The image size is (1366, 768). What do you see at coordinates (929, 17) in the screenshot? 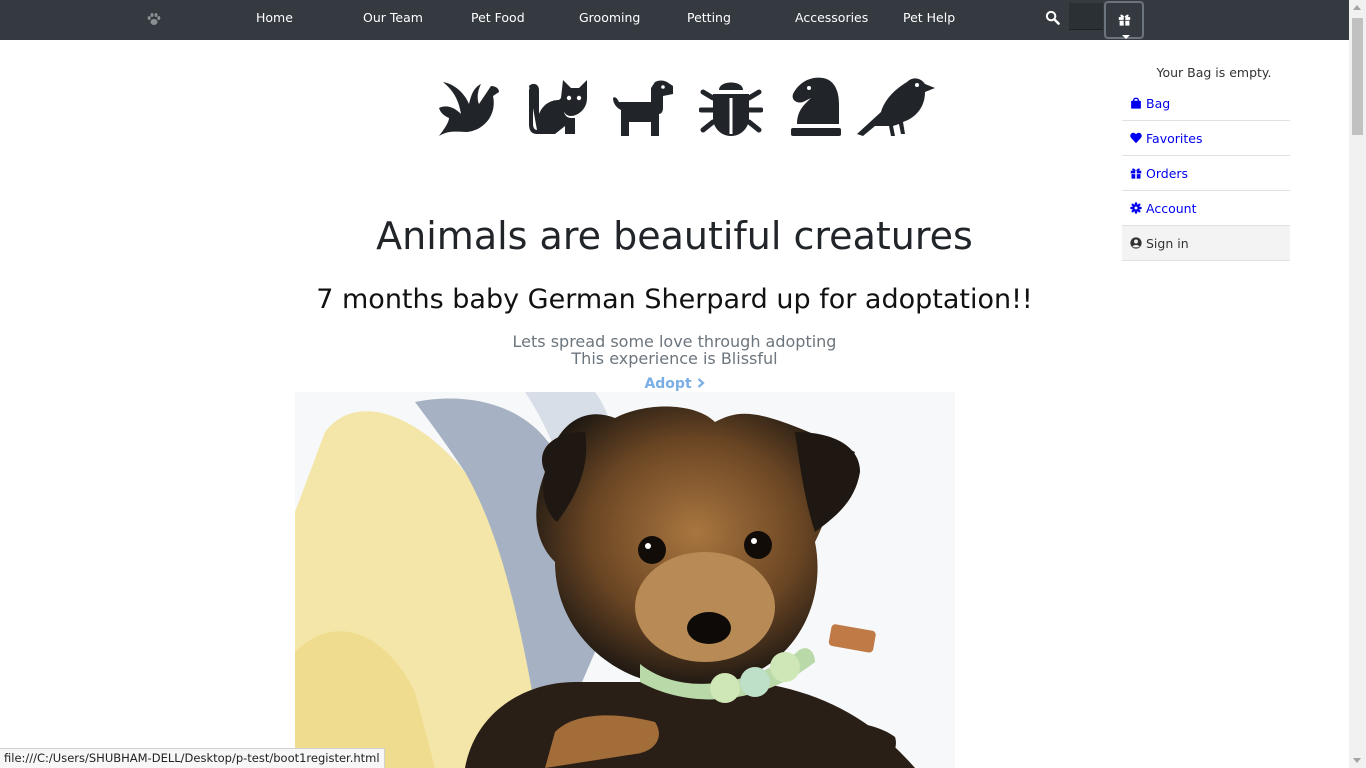
I see `nav-pet-help: Pet Help` at bounding box center [929, 17].